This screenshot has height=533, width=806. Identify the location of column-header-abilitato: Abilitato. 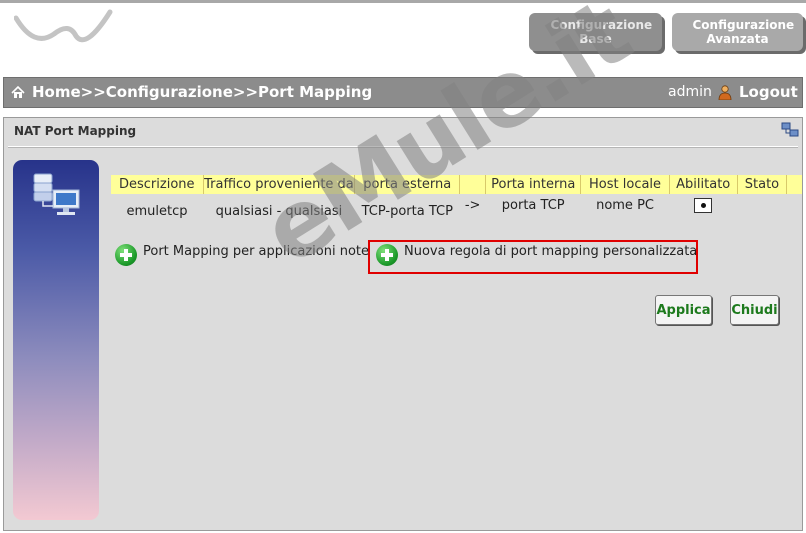
(703, 184).